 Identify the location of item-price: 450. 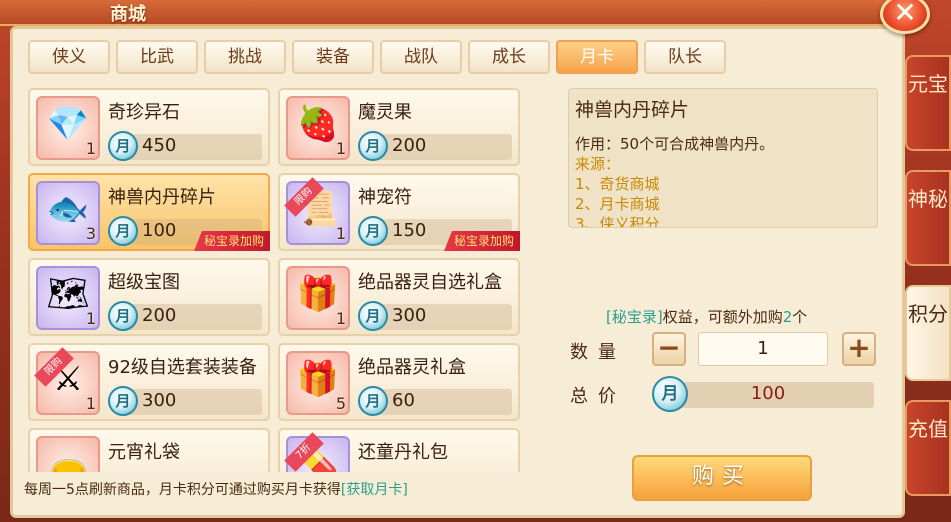
(159, 145).